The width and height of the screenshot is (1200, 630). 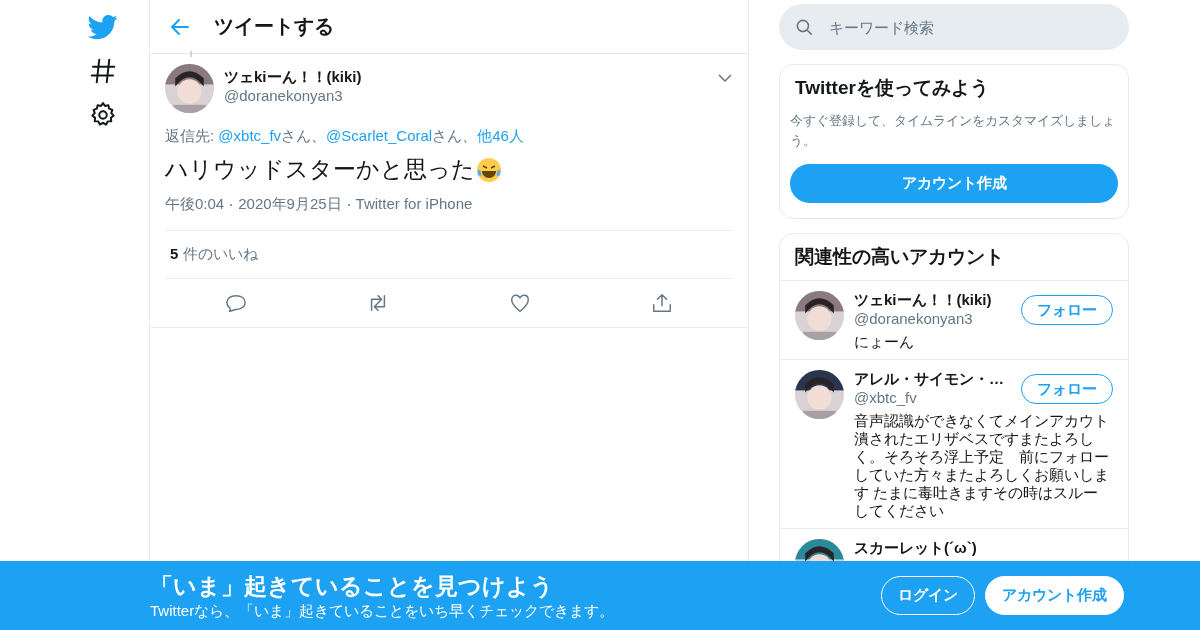 What do you see at coordinates (804, 27) in the screenshot?
I see `search-icon` at bounding box center [804, 27].